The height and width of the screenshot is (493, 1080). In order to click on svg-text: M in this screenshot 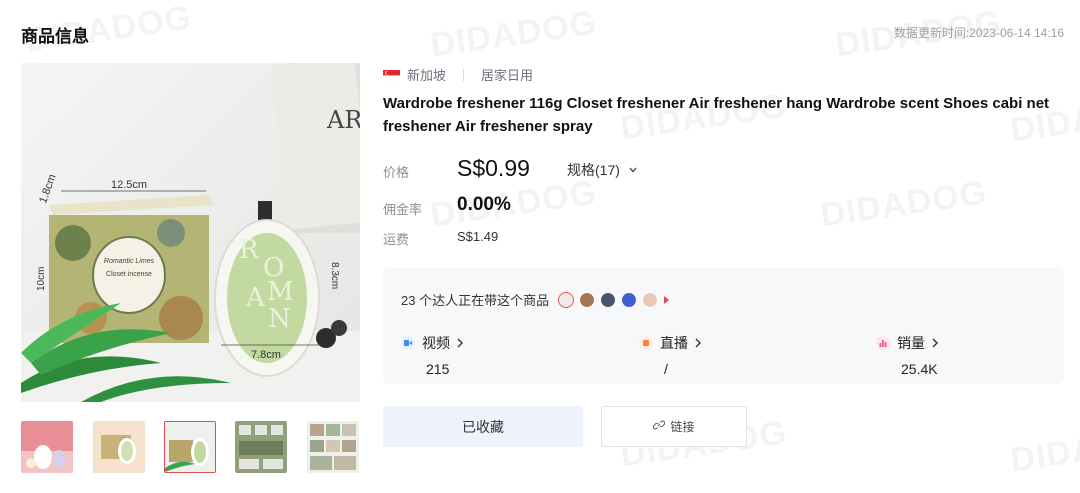, I will do `click(280, 292)`.